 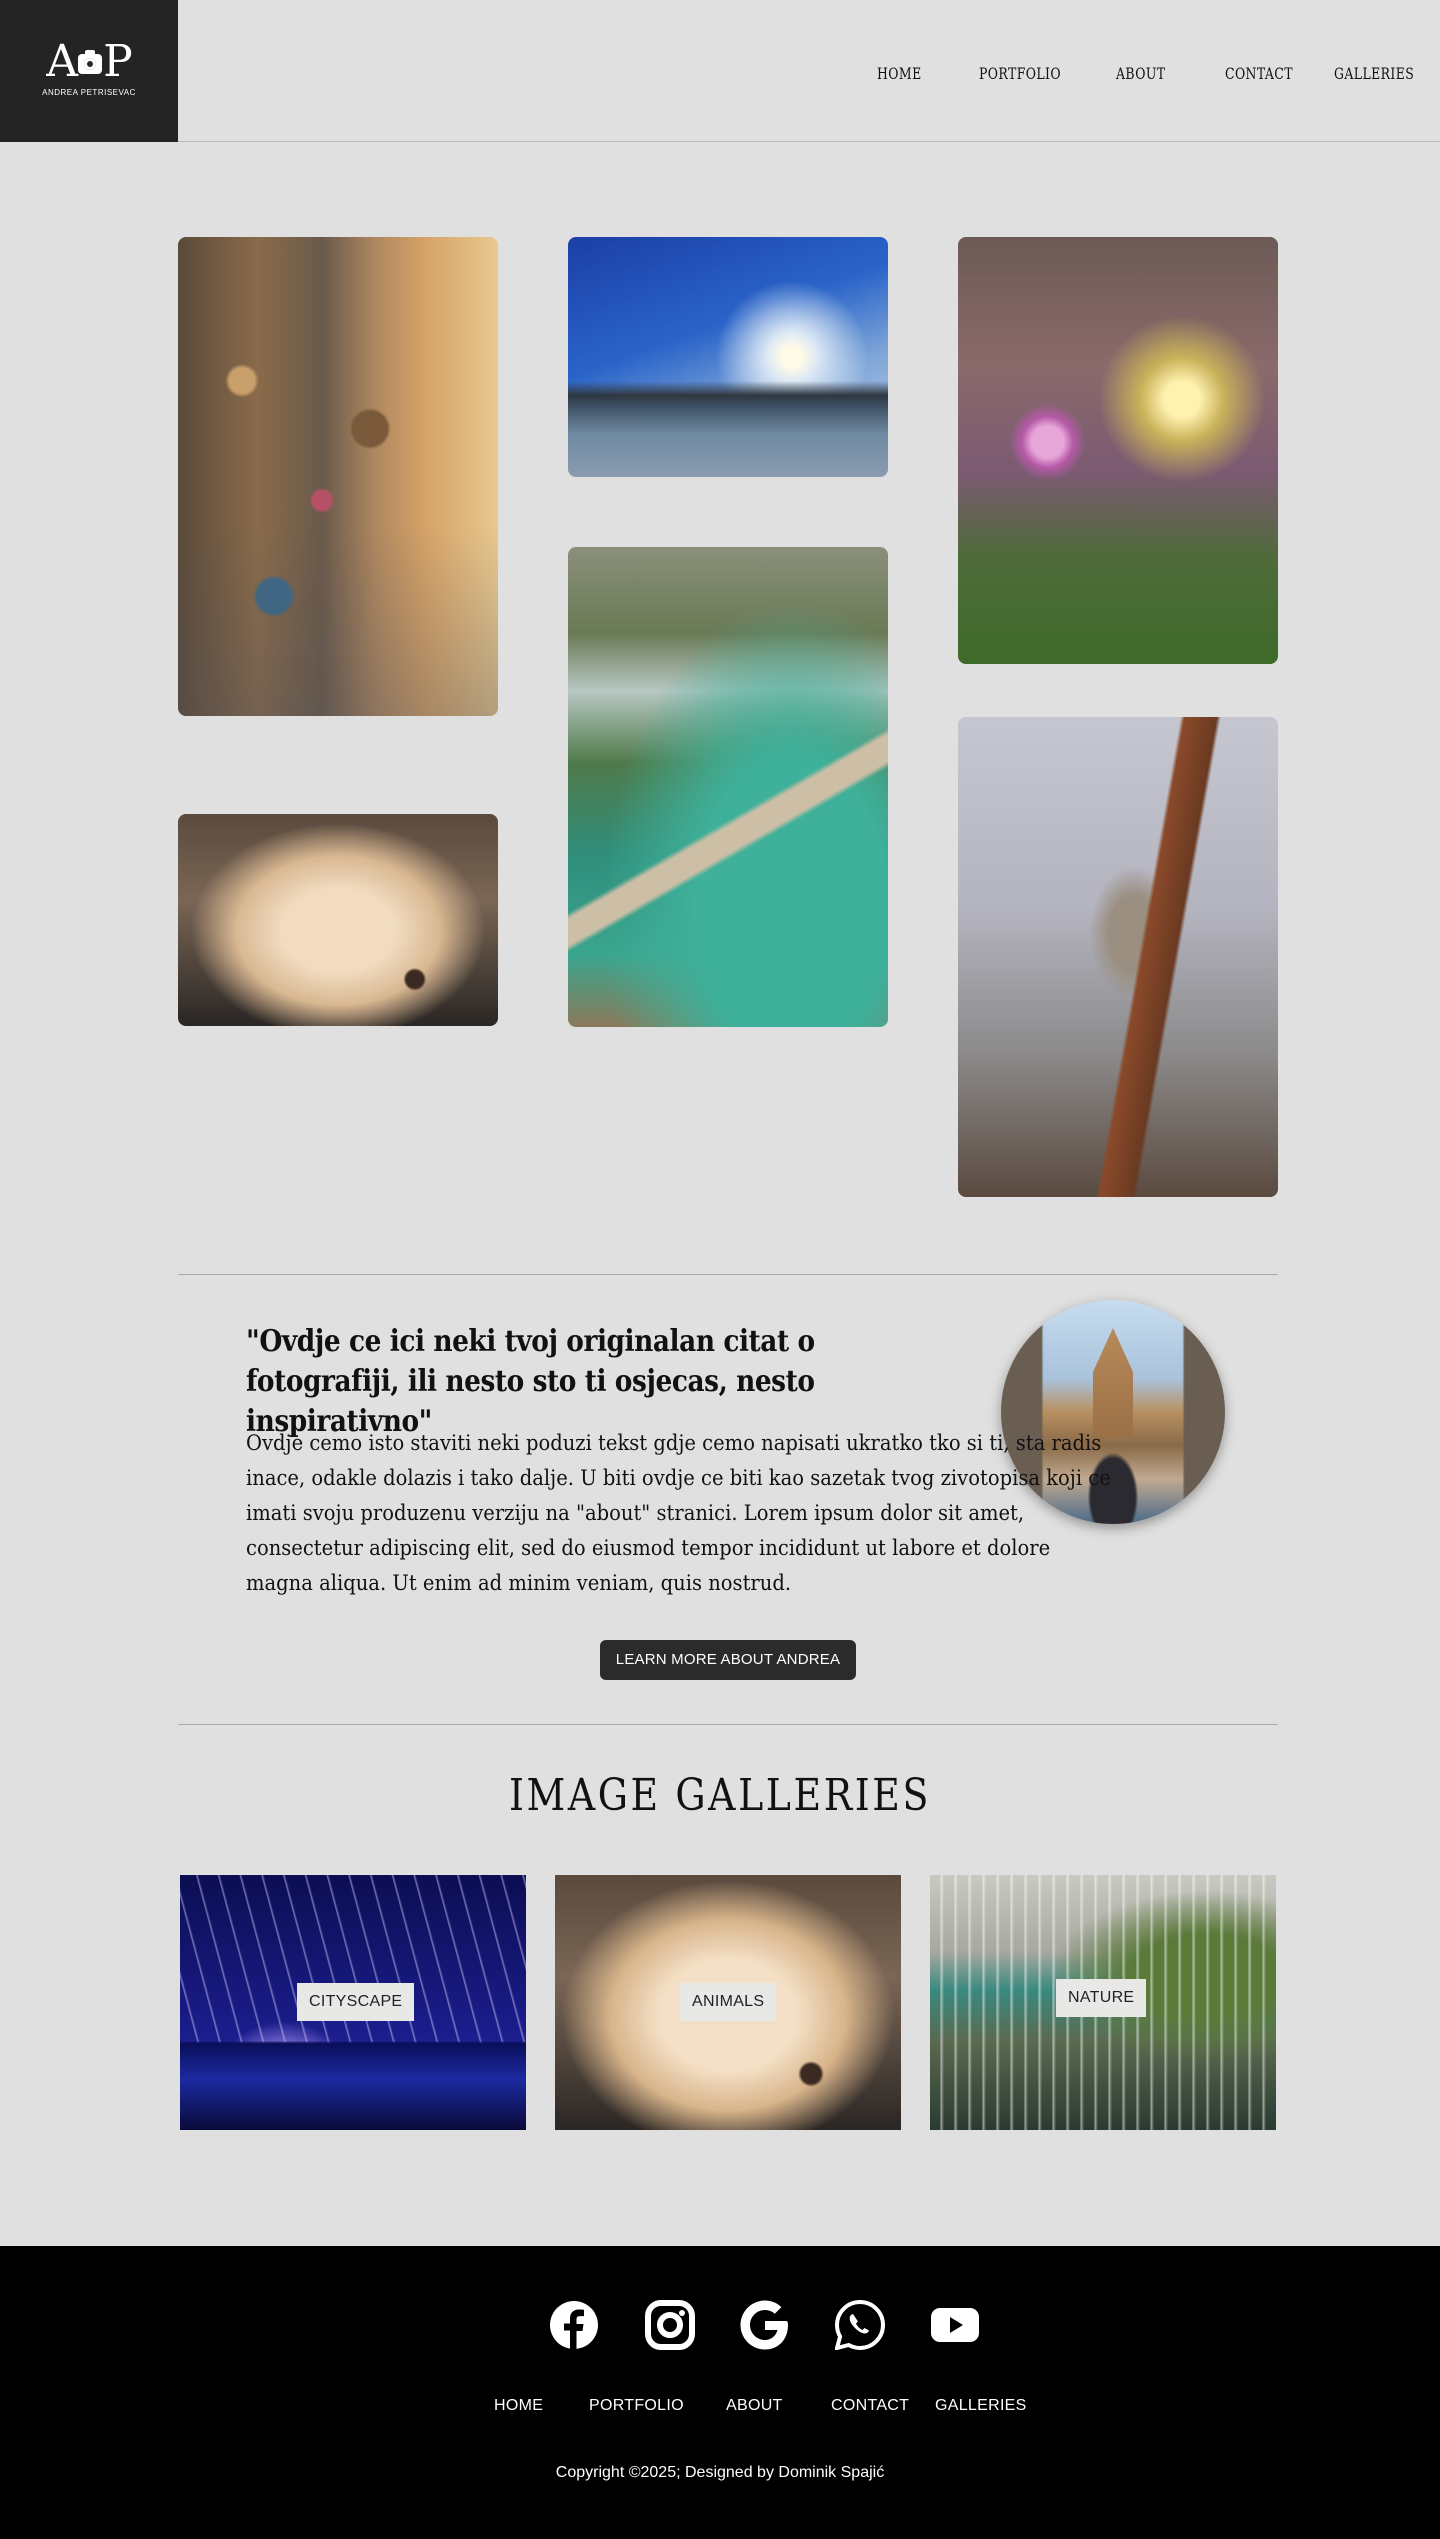 I want to click on gallery-label: NATURE, so click(x=1101, y=1998).